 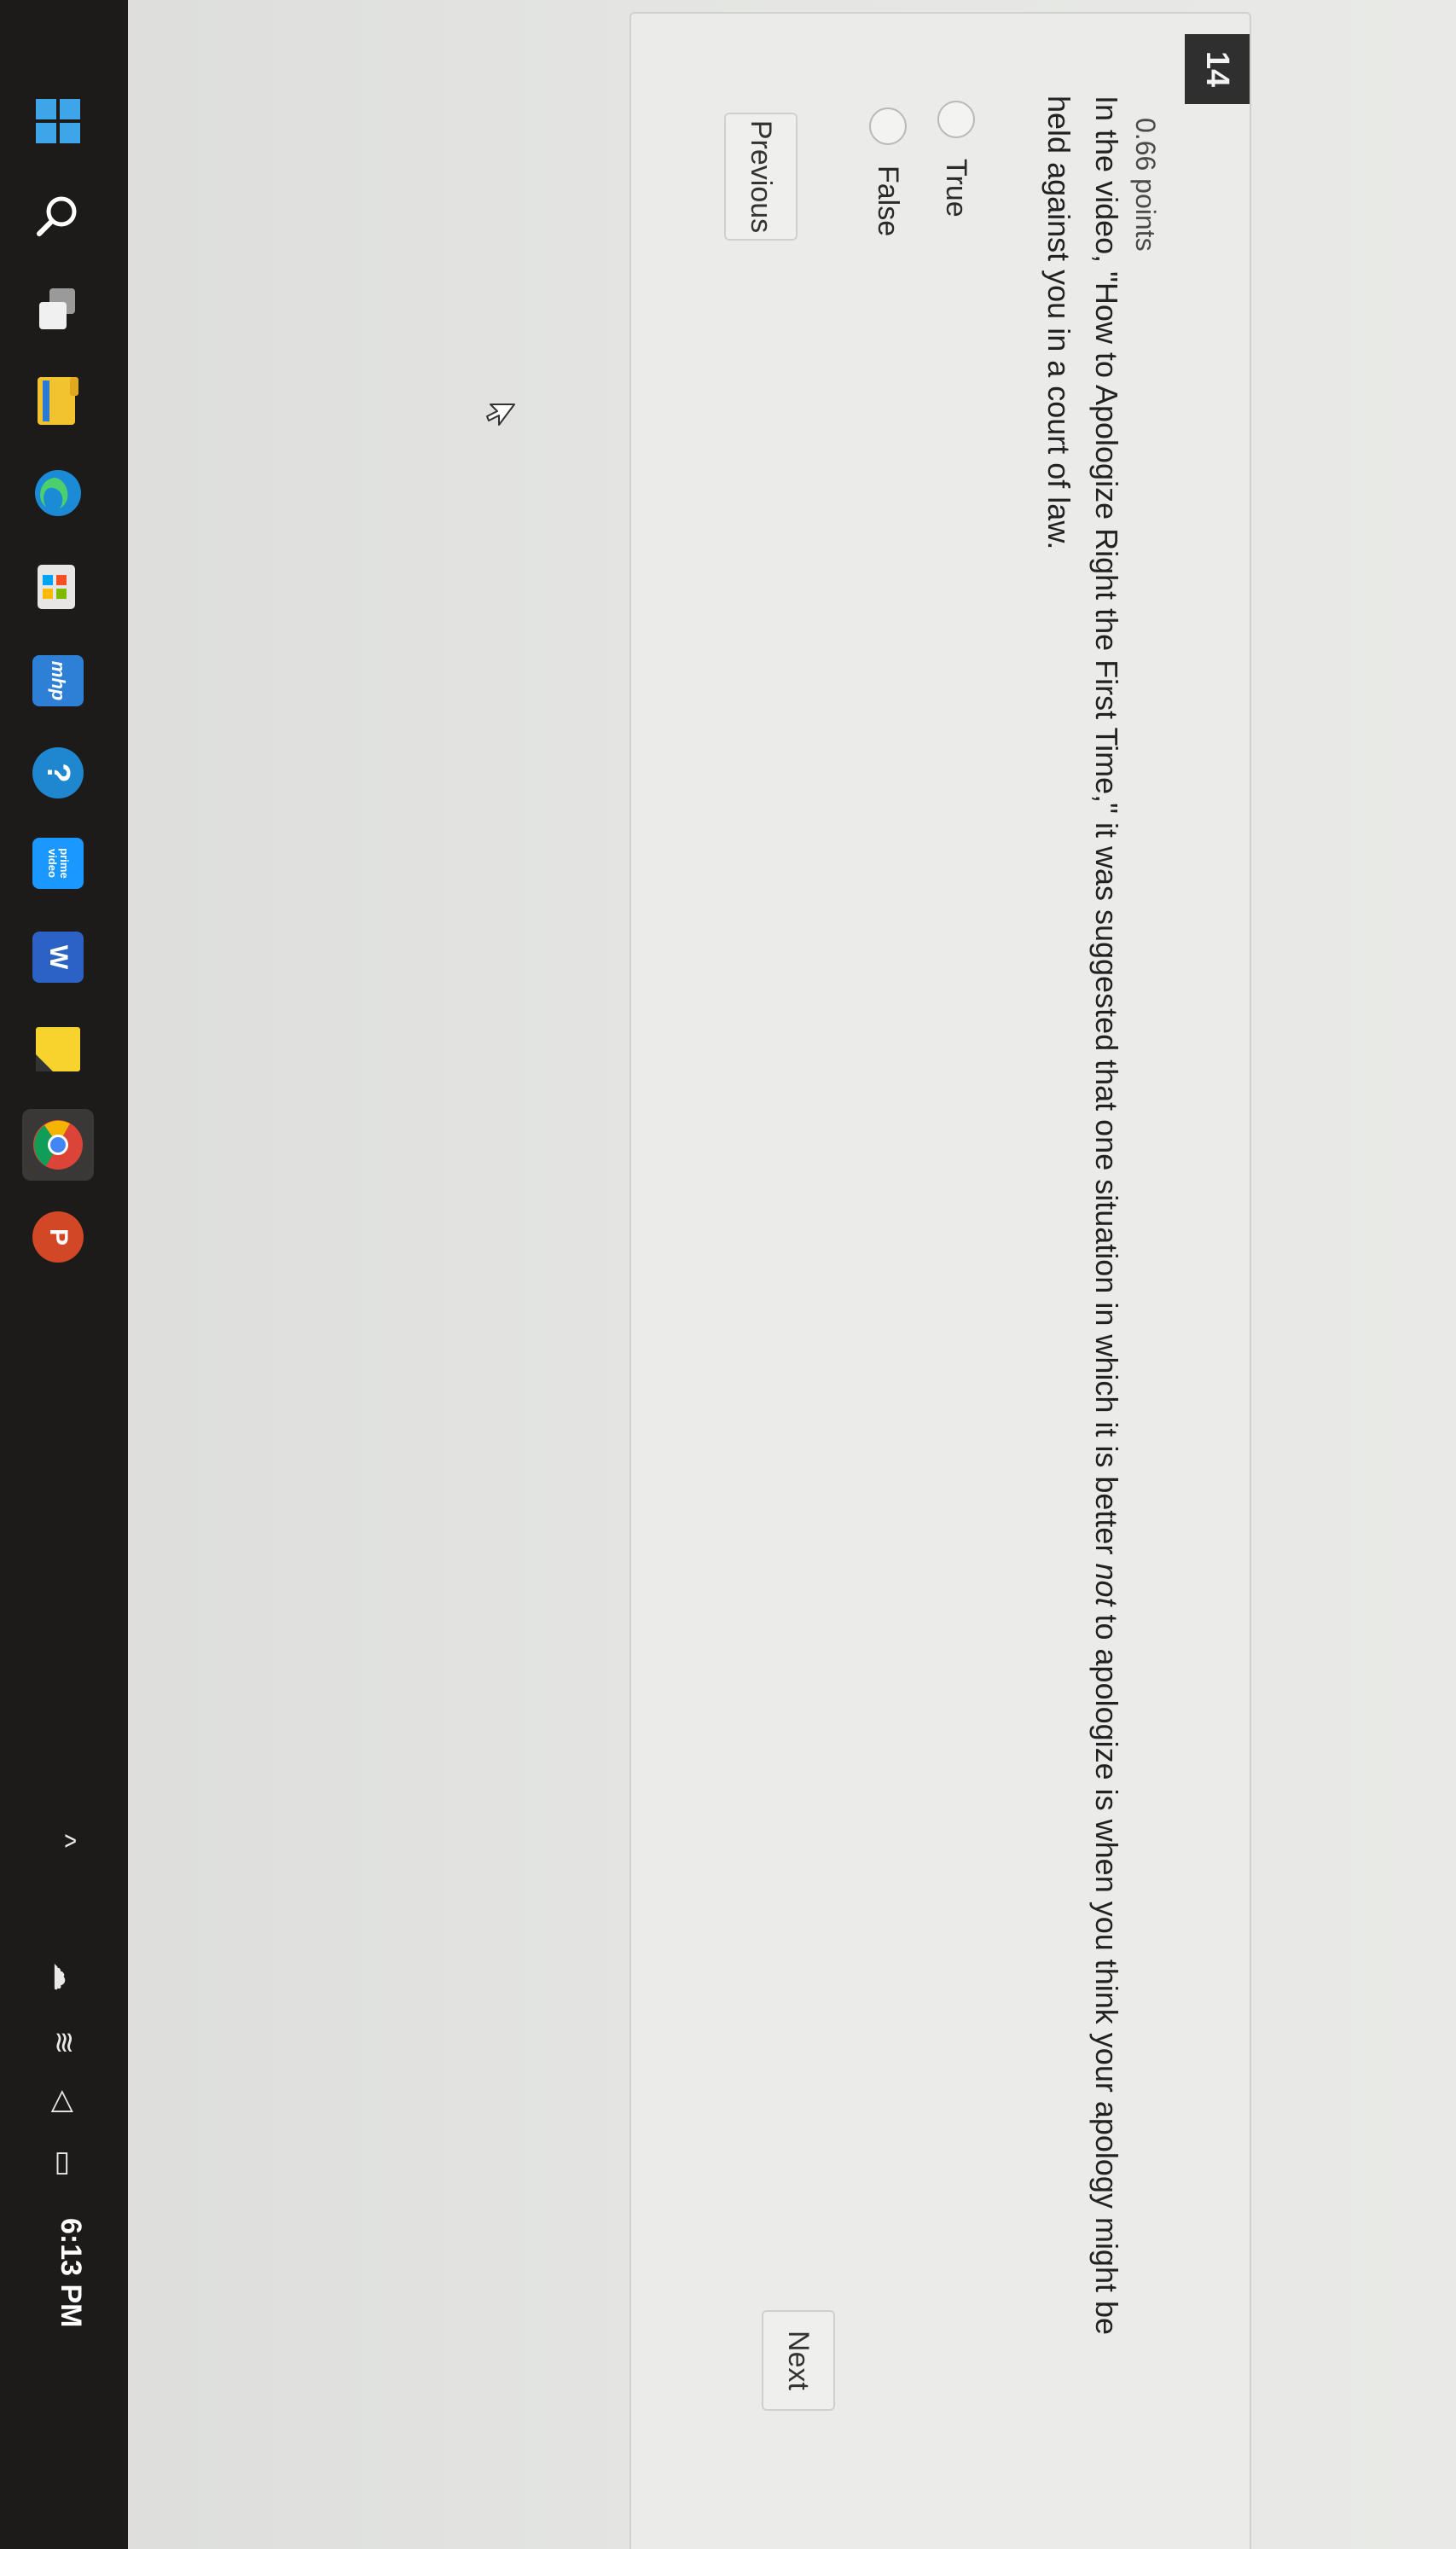 What do you see at coordinates (1145, 185) in the screenshot?
I see `question-points: 0.66 points` at bounding box center [1145, 185].